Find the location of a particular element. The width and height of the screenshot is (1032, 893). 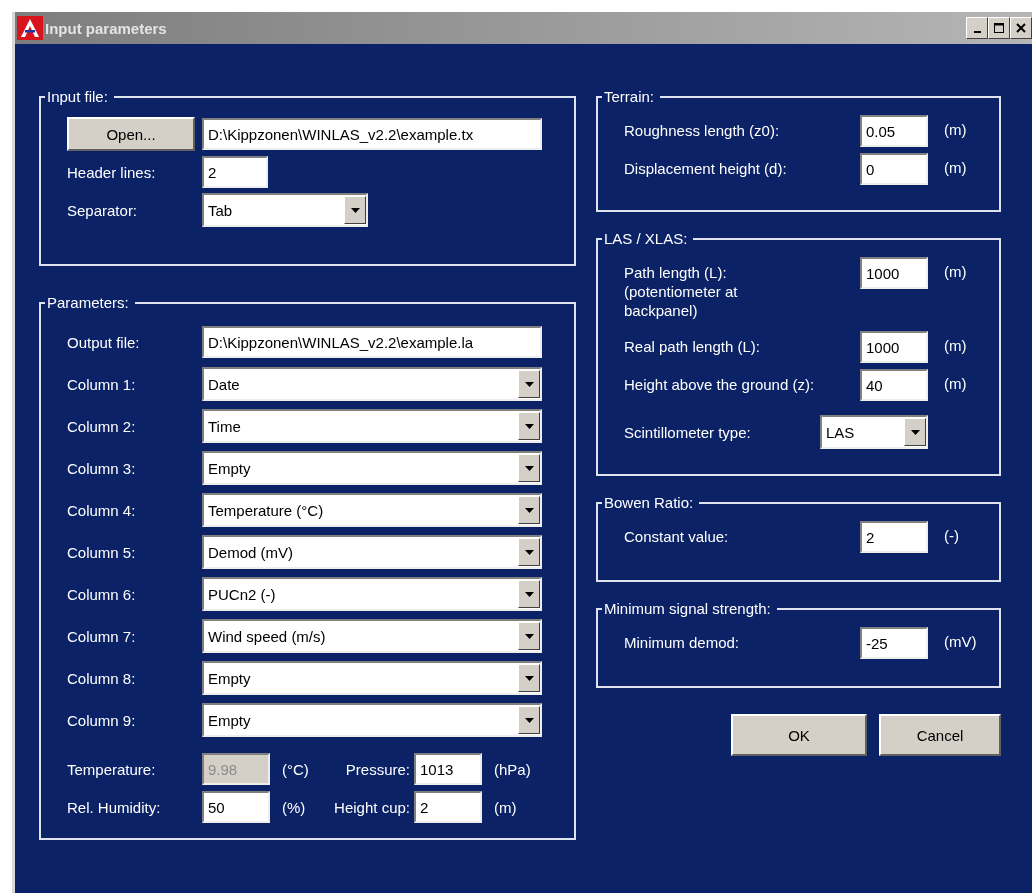

unit-label: (hPa) is located at coordinates (512, 769).